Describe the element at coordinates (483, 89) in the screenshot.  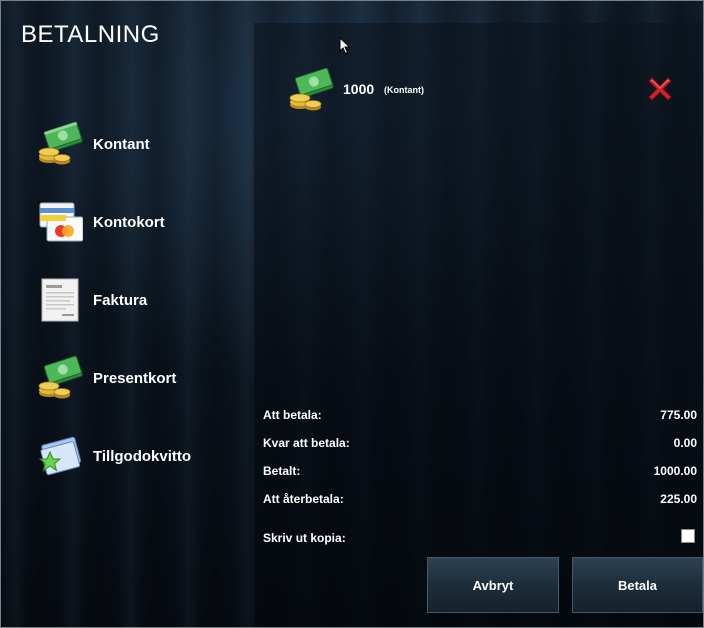
I see `payment-entry: 1000 (Kontant)` at that location.